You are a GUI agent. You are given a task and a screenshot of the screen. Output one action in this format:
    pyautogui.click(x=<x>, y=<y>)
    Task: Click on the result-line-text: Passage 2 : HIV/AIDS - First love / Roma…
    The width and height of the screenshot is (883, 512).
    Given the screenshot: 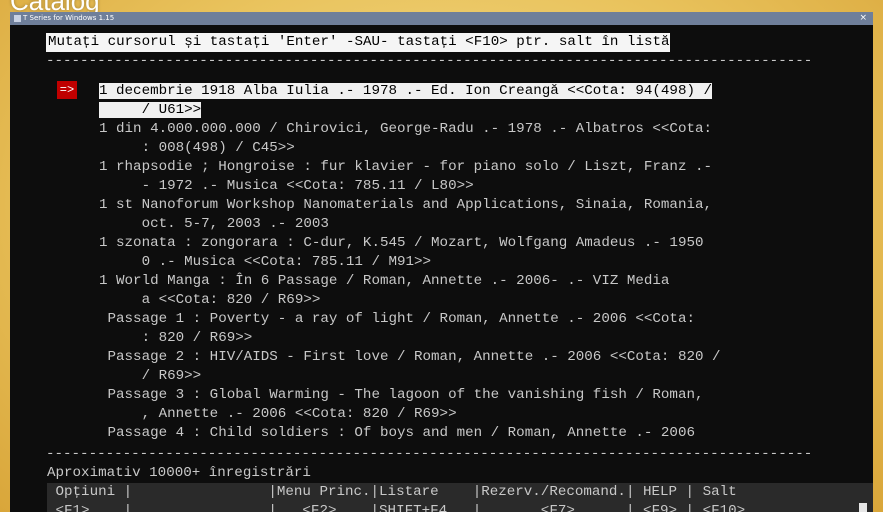 What is the action you would take?
    pyautogui.click(x=410, y=357)
    